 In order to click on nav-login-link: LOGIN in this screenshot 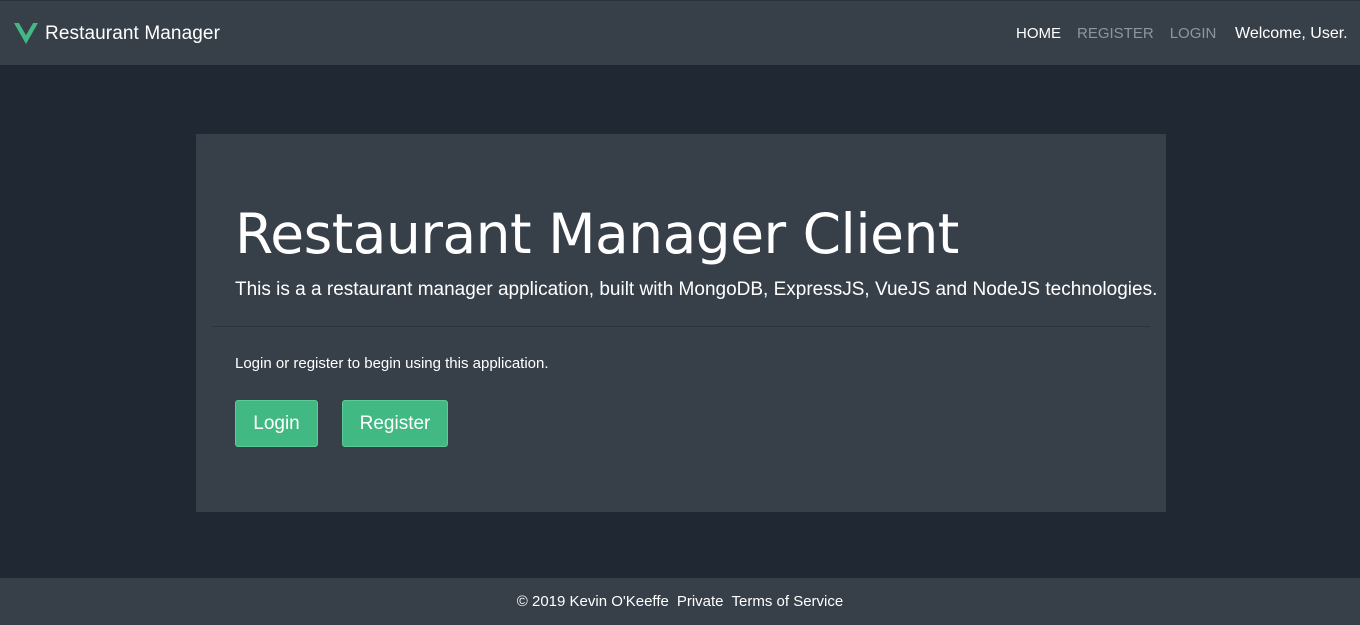, I will do `click(1193, 34)`.